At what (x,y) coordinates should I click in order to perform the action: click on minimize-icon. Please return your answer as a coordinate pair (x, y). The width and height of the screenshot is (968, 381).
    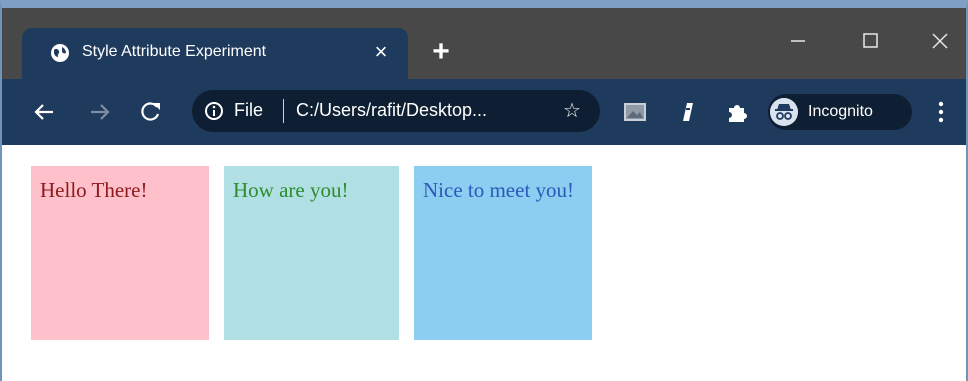
    Looking at the image, I should click on (798, 41).